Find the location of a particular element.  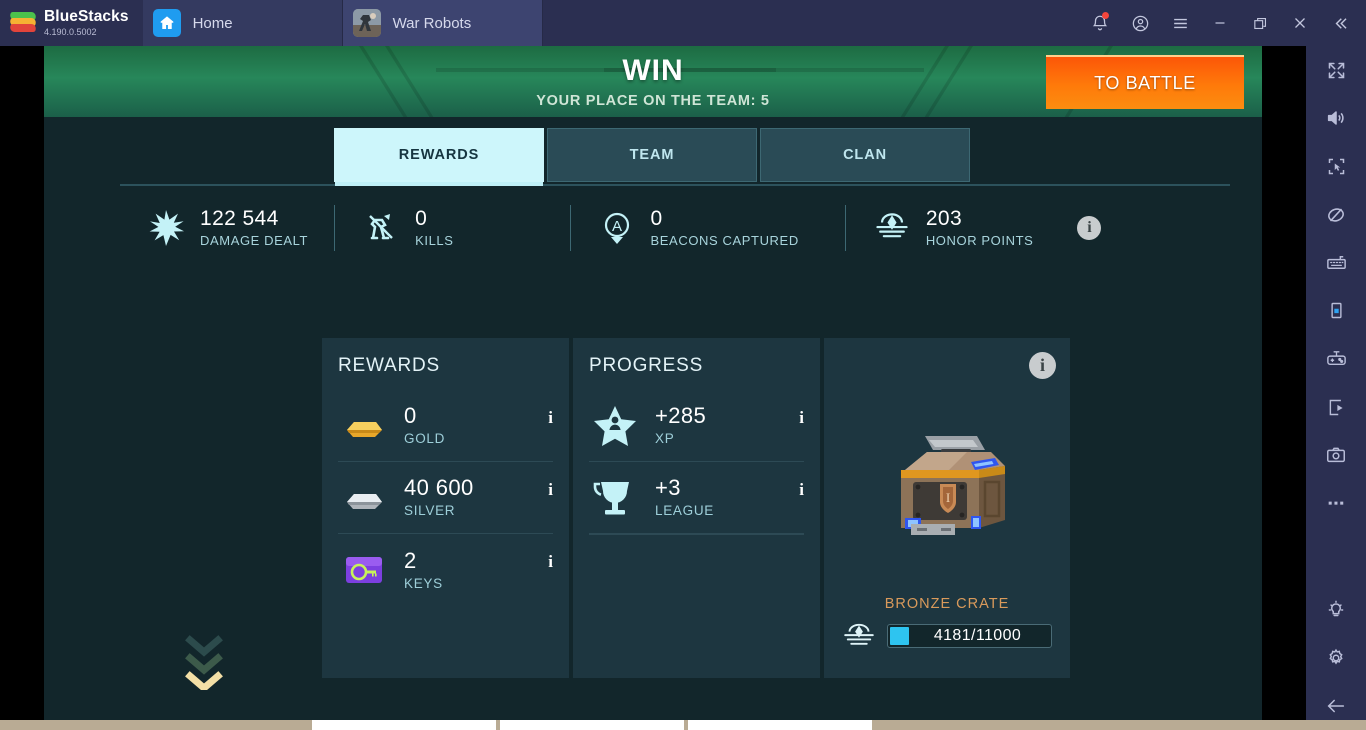

volume-icon is located at coordinates (1336, 118).